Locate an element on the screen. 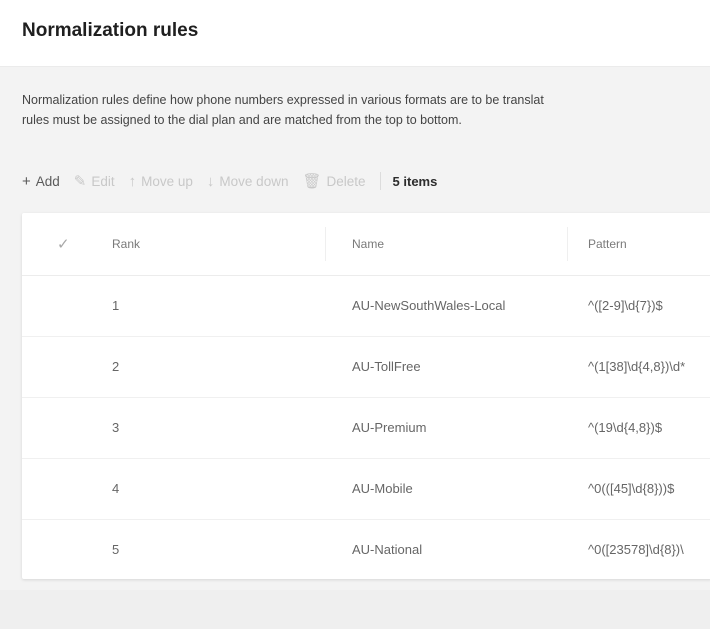 Image resolution: width=710 pixels, height=629 pixels. arrow-up-icon: ↑ is located at coordinates (132, 181).